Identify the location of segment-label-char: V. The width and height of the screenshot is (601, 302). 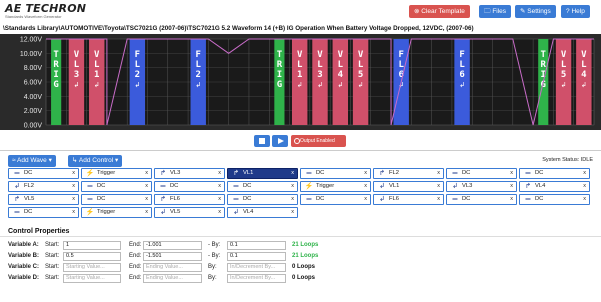
(341, 55).